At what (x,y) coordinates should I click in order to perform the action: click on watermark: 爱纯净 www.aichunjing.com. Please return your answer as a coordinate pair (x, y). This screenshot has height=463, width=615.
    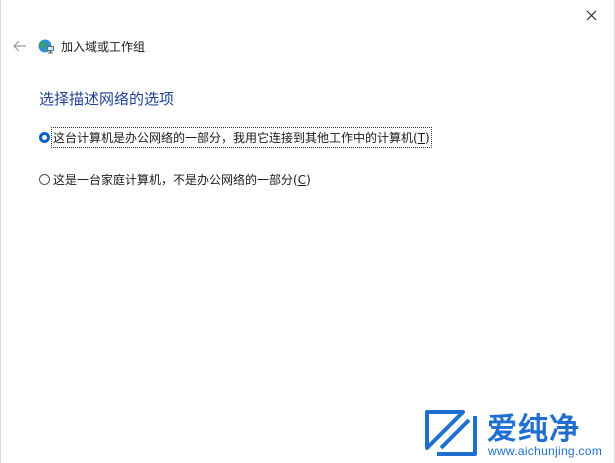
    Looking at the image, I should click on (517, 432).